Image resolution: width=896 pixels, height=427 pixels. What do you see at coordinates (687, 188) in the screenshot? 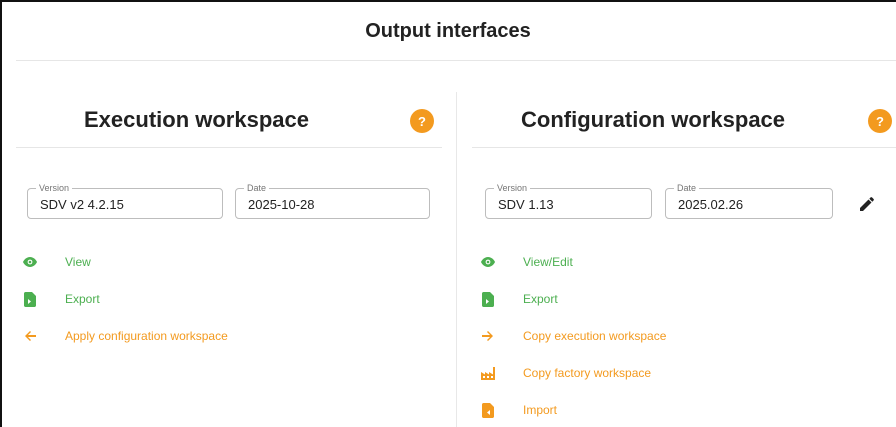
I see `configuration-date-legend: Date` at bounding box center [687, 188].